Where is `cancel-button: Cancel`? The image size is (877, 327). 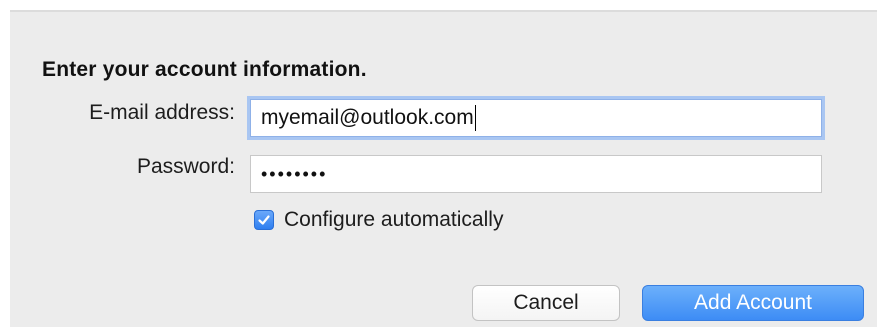 cancel-button: Cancel is located at coordinates (546, 303).